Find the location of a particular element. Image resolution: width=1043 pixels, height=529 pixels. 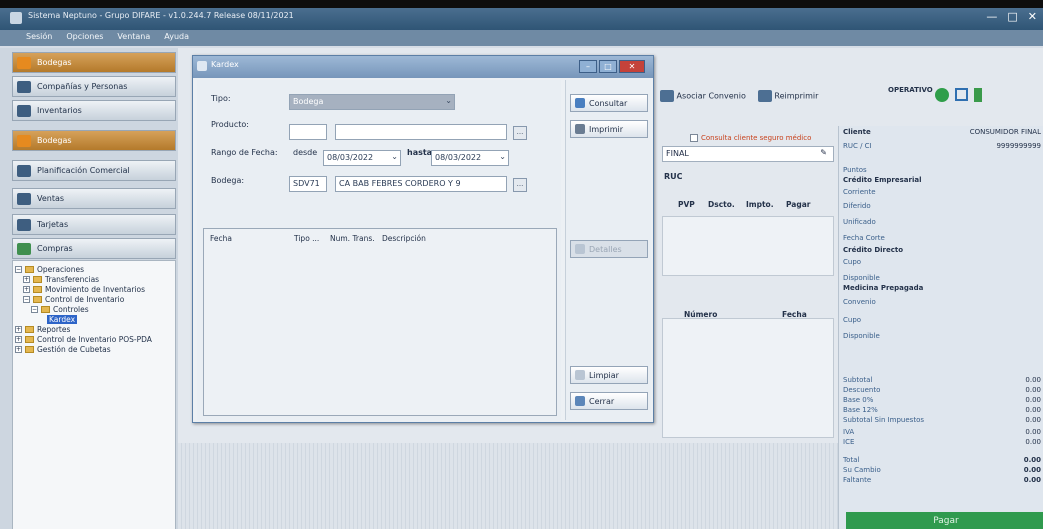

nav-inventarios: Inventarios is located at coordinates (94, 110).